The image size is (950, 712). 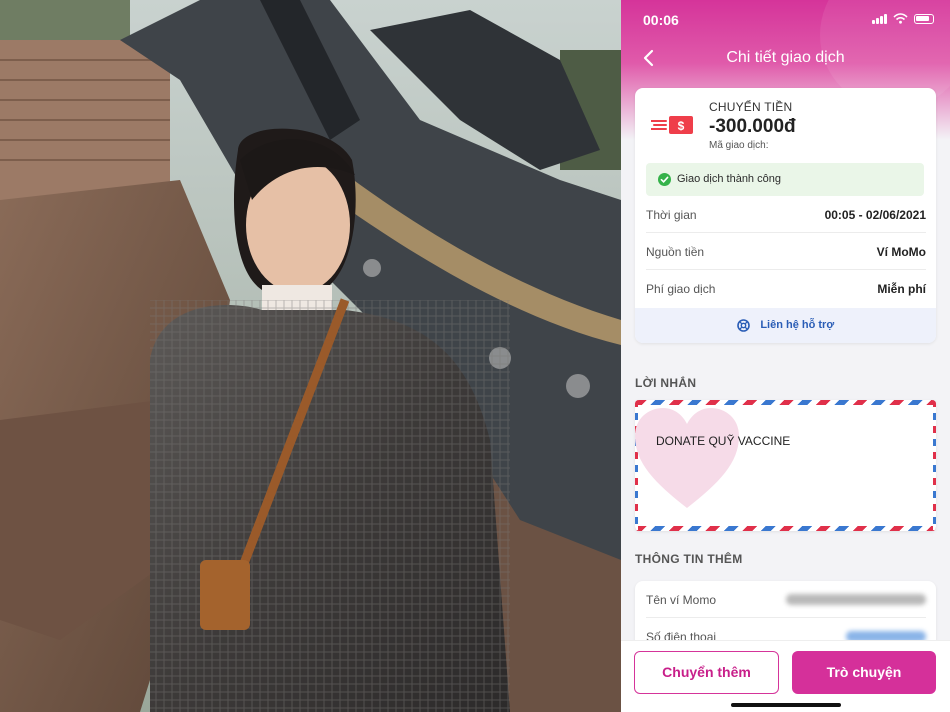 What do you see at coordinates (671, 215) in the screenshot?
I see `detail-label: Thời gian` at bounding box center [671, 215].